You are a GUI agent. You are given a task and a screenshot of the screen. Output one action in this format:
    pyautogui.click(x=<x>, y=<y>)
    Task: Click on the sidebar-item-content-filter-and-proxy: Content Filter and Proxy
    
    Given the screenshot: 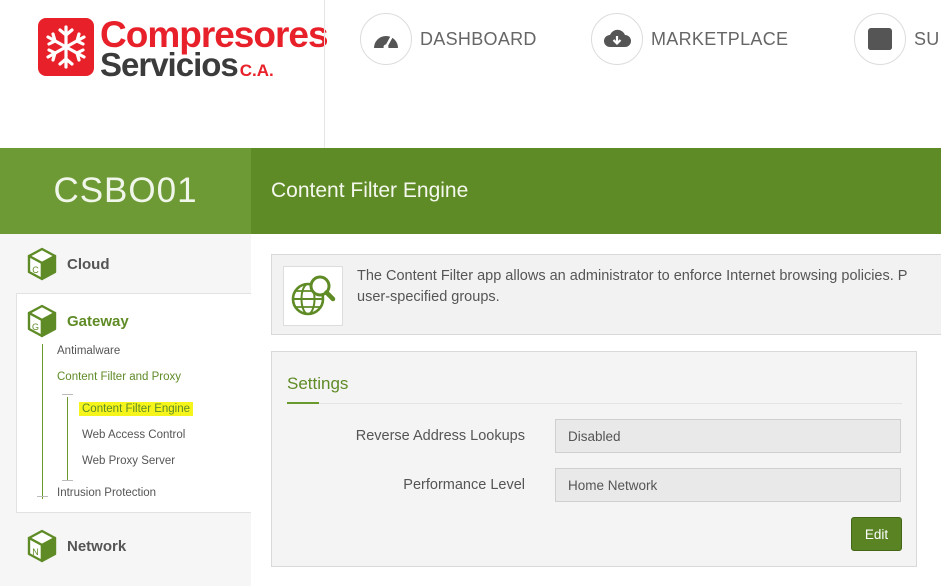 What is the action you would take?
    pyautogui.click(x=119, y=377)
    